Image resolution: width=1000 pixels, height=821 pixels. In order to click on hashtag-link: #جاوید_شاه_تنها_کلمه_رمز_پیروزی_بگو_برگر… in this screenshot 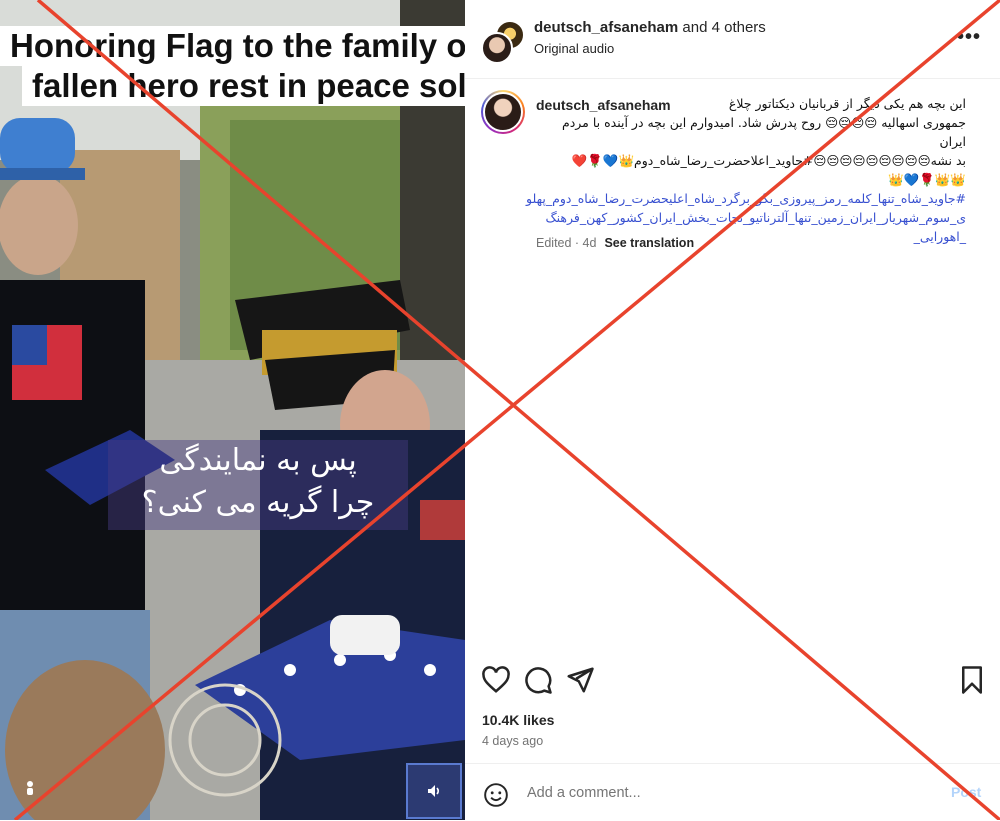, I will do `click(746, 198)`.